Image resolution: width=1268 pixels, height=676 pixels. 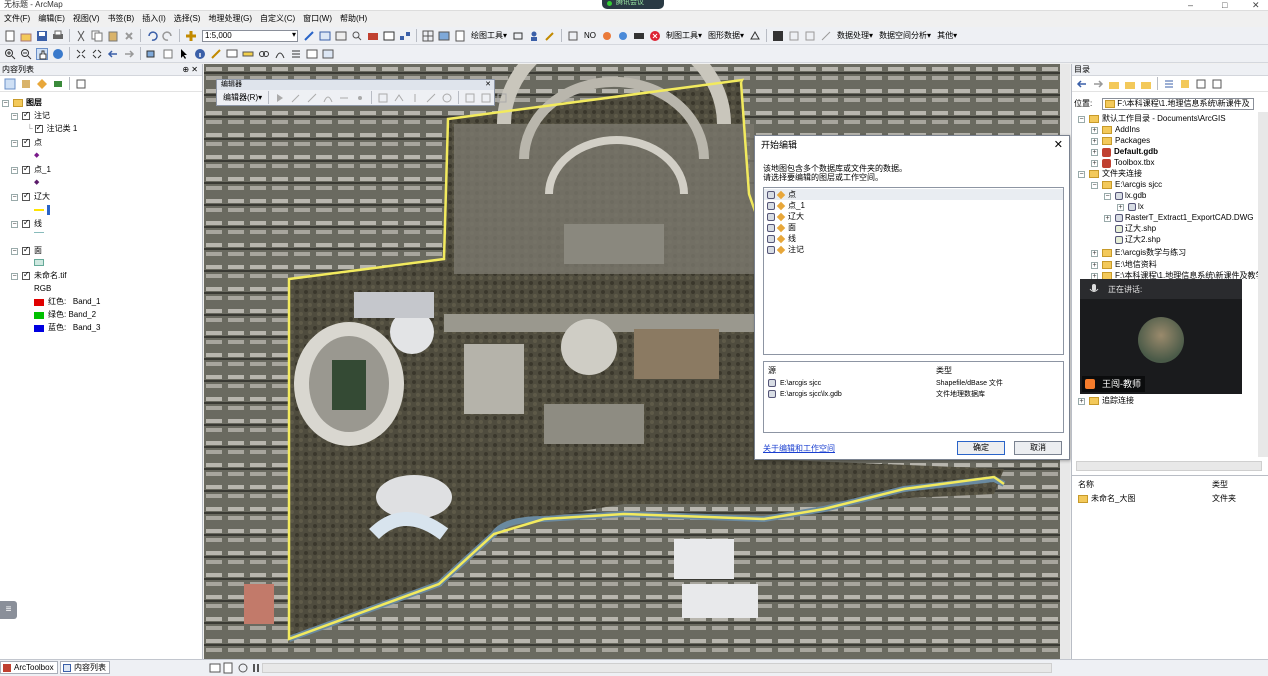 I want to click on menu-view: 视图(V), so click(x=86, y=19).